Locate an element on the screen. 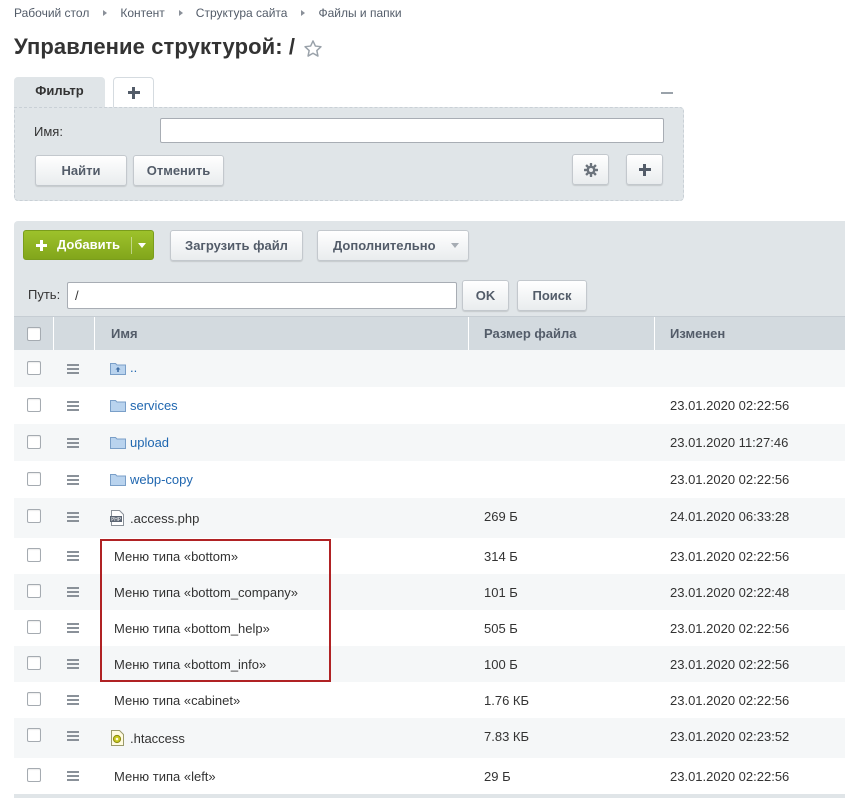 The image size is (845, 798). header-actions-cell is located at coordinates (74, 334).